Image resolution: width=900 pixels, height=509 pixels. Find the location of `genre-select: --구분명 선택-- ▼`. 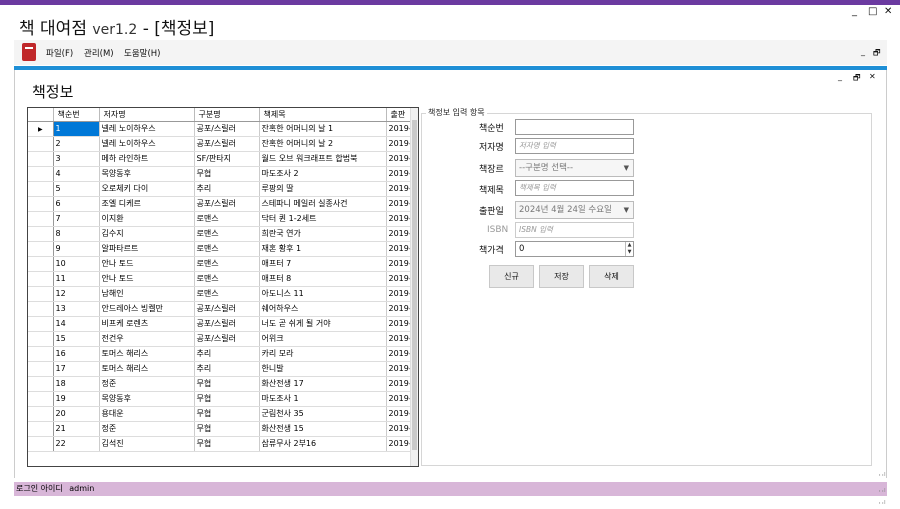

genre-select: --구분명 선택-- ▼ is located at coordinates (574, 168).